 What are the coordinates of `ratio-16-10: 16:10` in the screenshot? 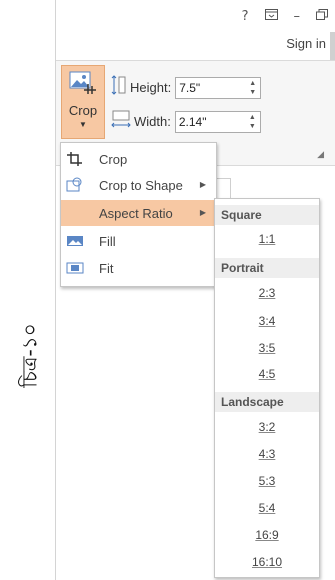 It's located at (267, 562).